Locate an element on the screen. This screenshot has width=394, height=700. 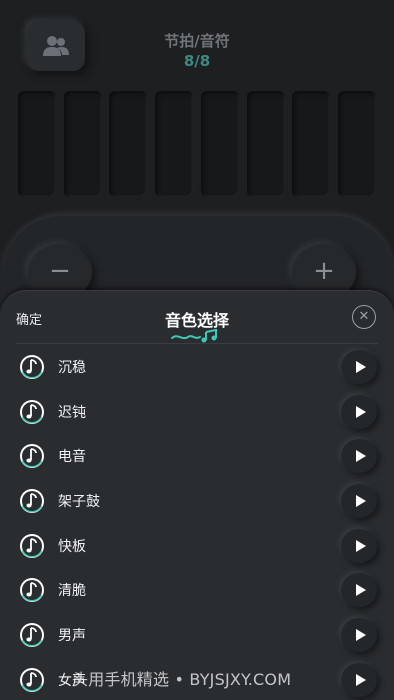
tone-label: 清脆 is located at coordinates (72, 591).